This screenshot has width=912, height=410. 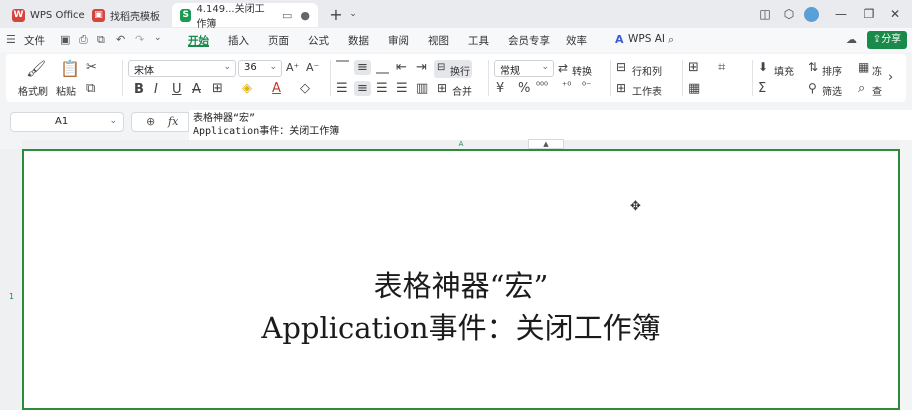 What do you see at coordinates (126, 15) in the screenshot?
I see `tab-template: ▣ 找稻壳模板` at bounding box center [126, 15].